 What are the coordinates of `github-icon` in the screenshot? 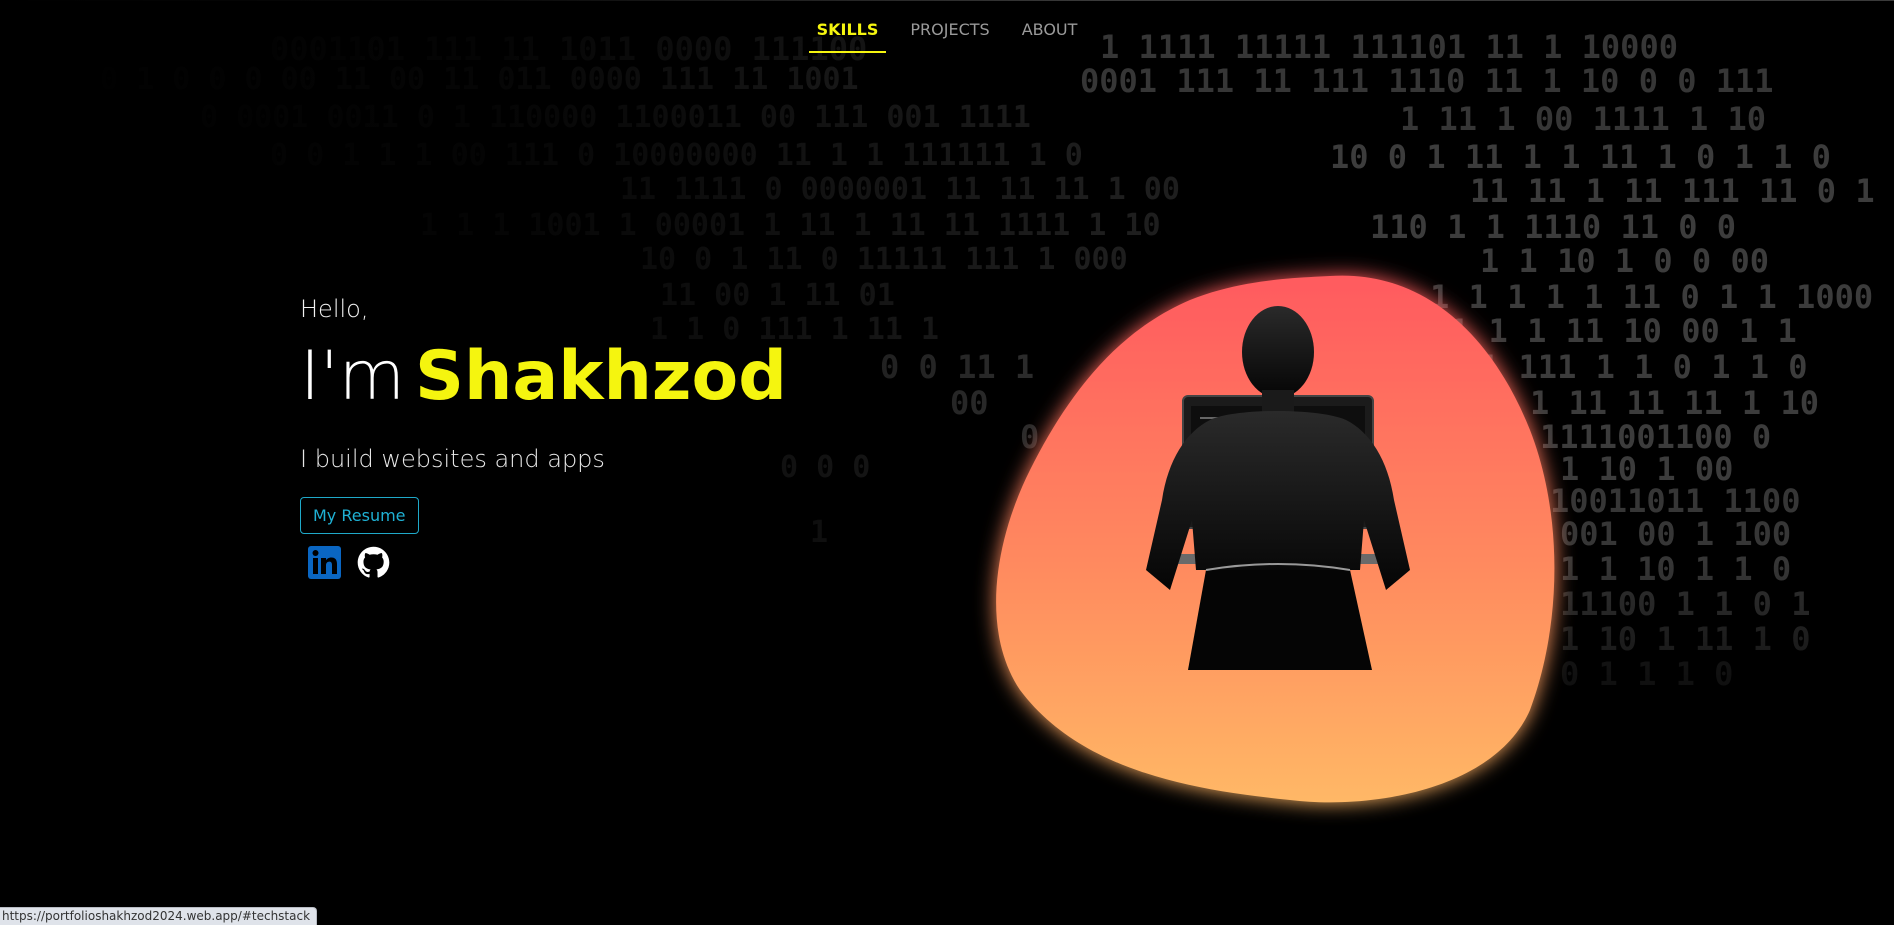 It's located at (373, 562).